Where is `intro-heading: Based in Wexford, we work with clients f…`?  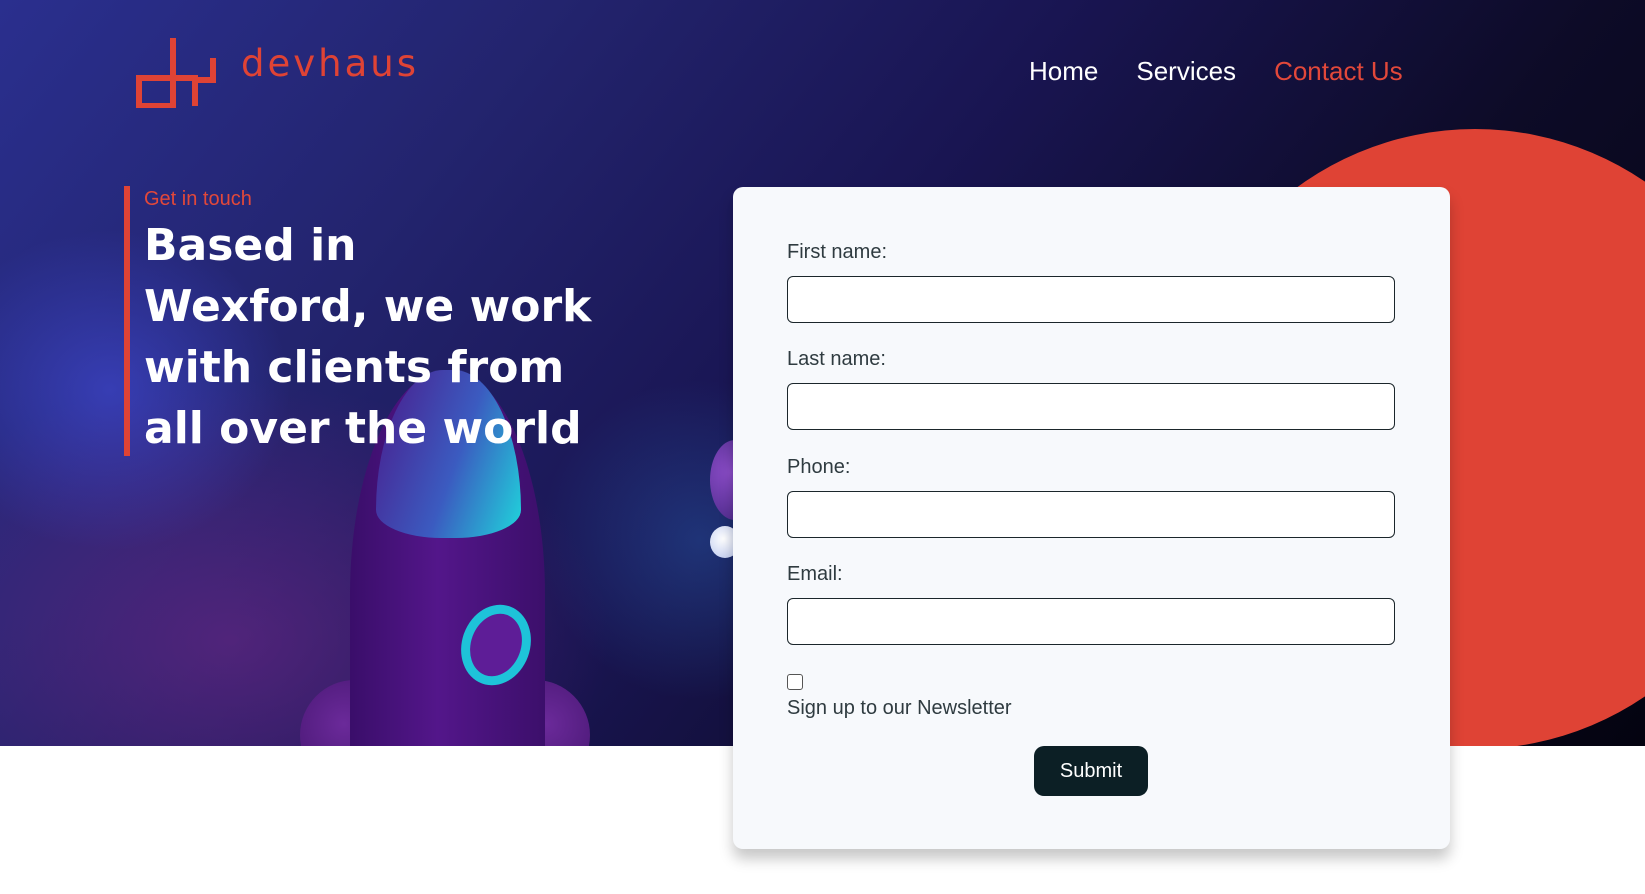
intro-heading: Based in Wexford, we work with clients f… is located at coordinates (368, 337).